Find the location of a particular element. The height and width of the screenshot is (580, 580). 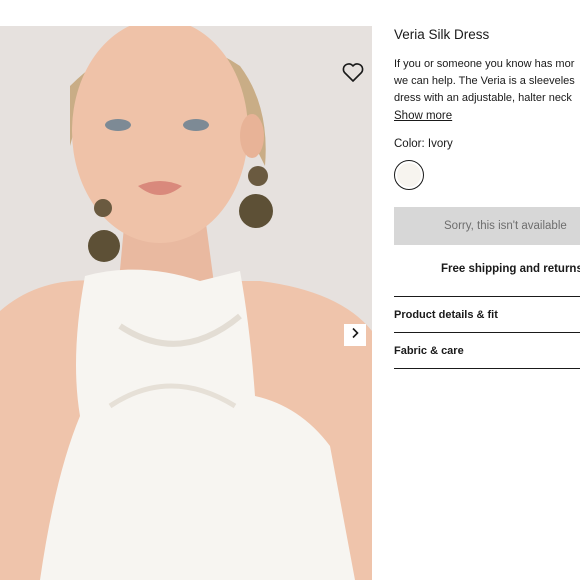

unavailable-button: Sorry, this isn't available is located at coordinates (487, 226).